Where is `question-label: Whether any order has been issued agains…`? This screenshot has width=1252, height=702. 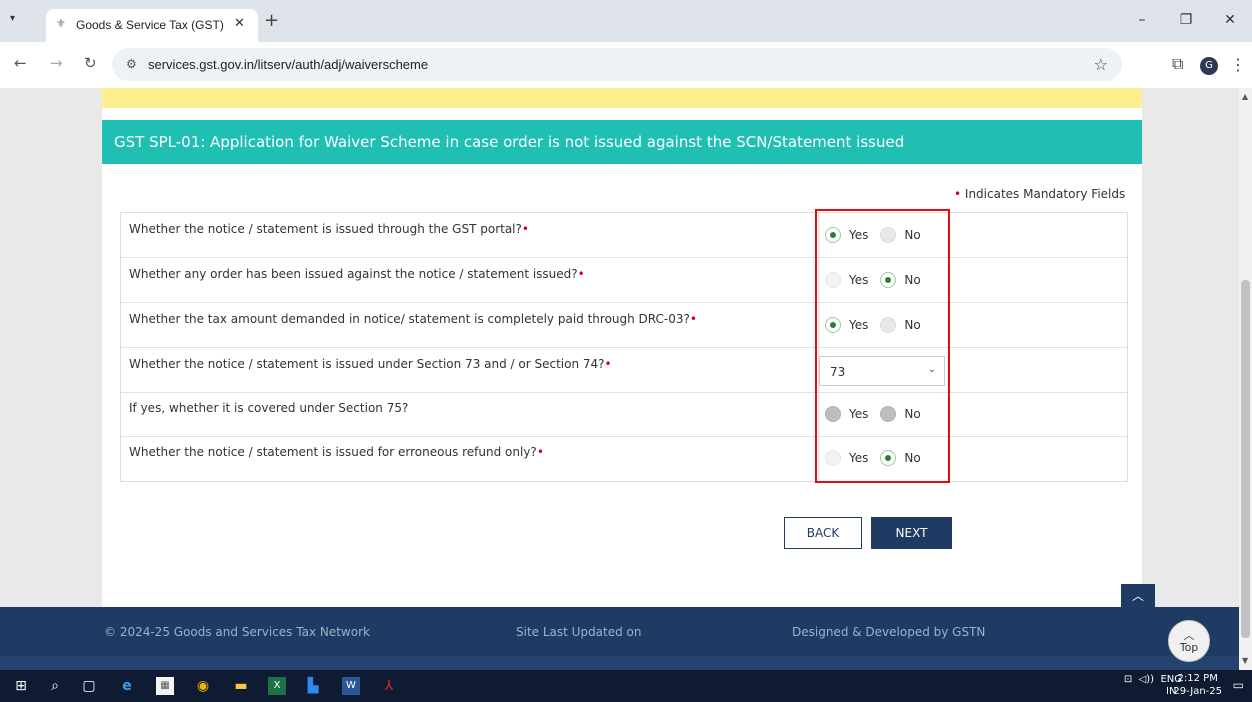 question-label: Whether any order has been issued agains… is located at coordinates (357, 274).